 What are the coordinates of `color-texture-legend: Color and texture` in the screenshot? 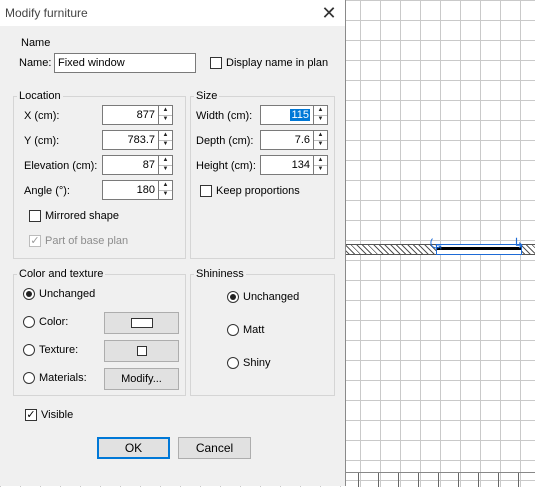 It's located at (61, 274).